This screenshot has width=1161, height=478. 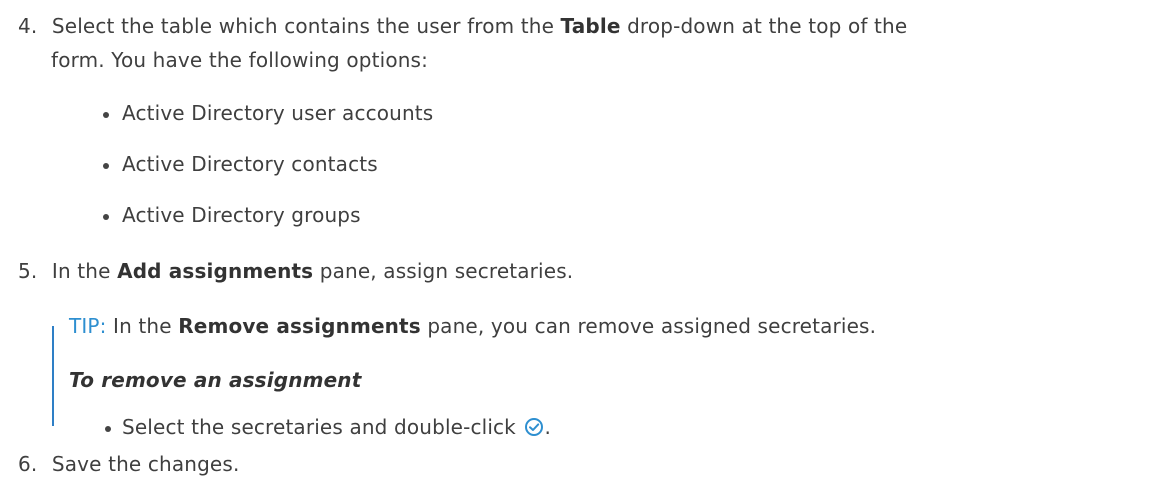 I want to click on step-5-number: 5., so click(x=28, y=271).